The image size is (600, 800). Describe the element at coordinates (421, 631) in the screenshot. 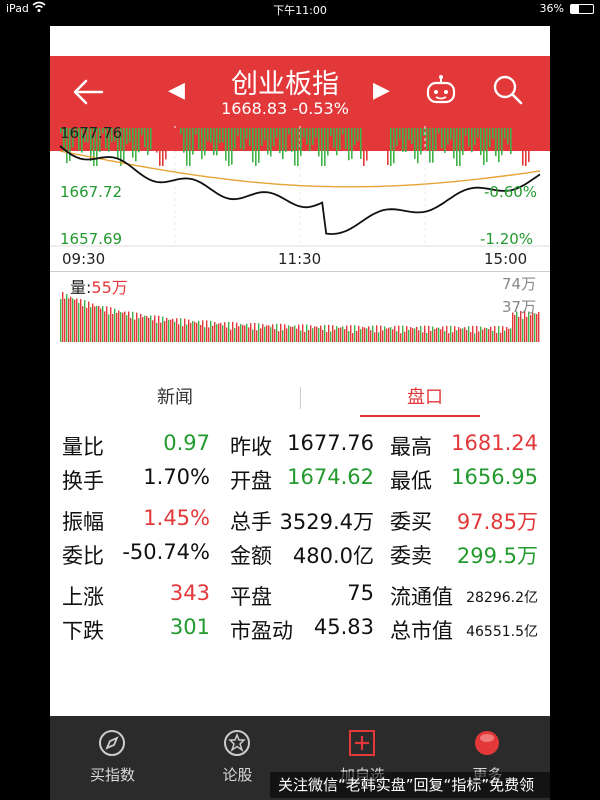

I see `stat-label: 总市值` at that location.